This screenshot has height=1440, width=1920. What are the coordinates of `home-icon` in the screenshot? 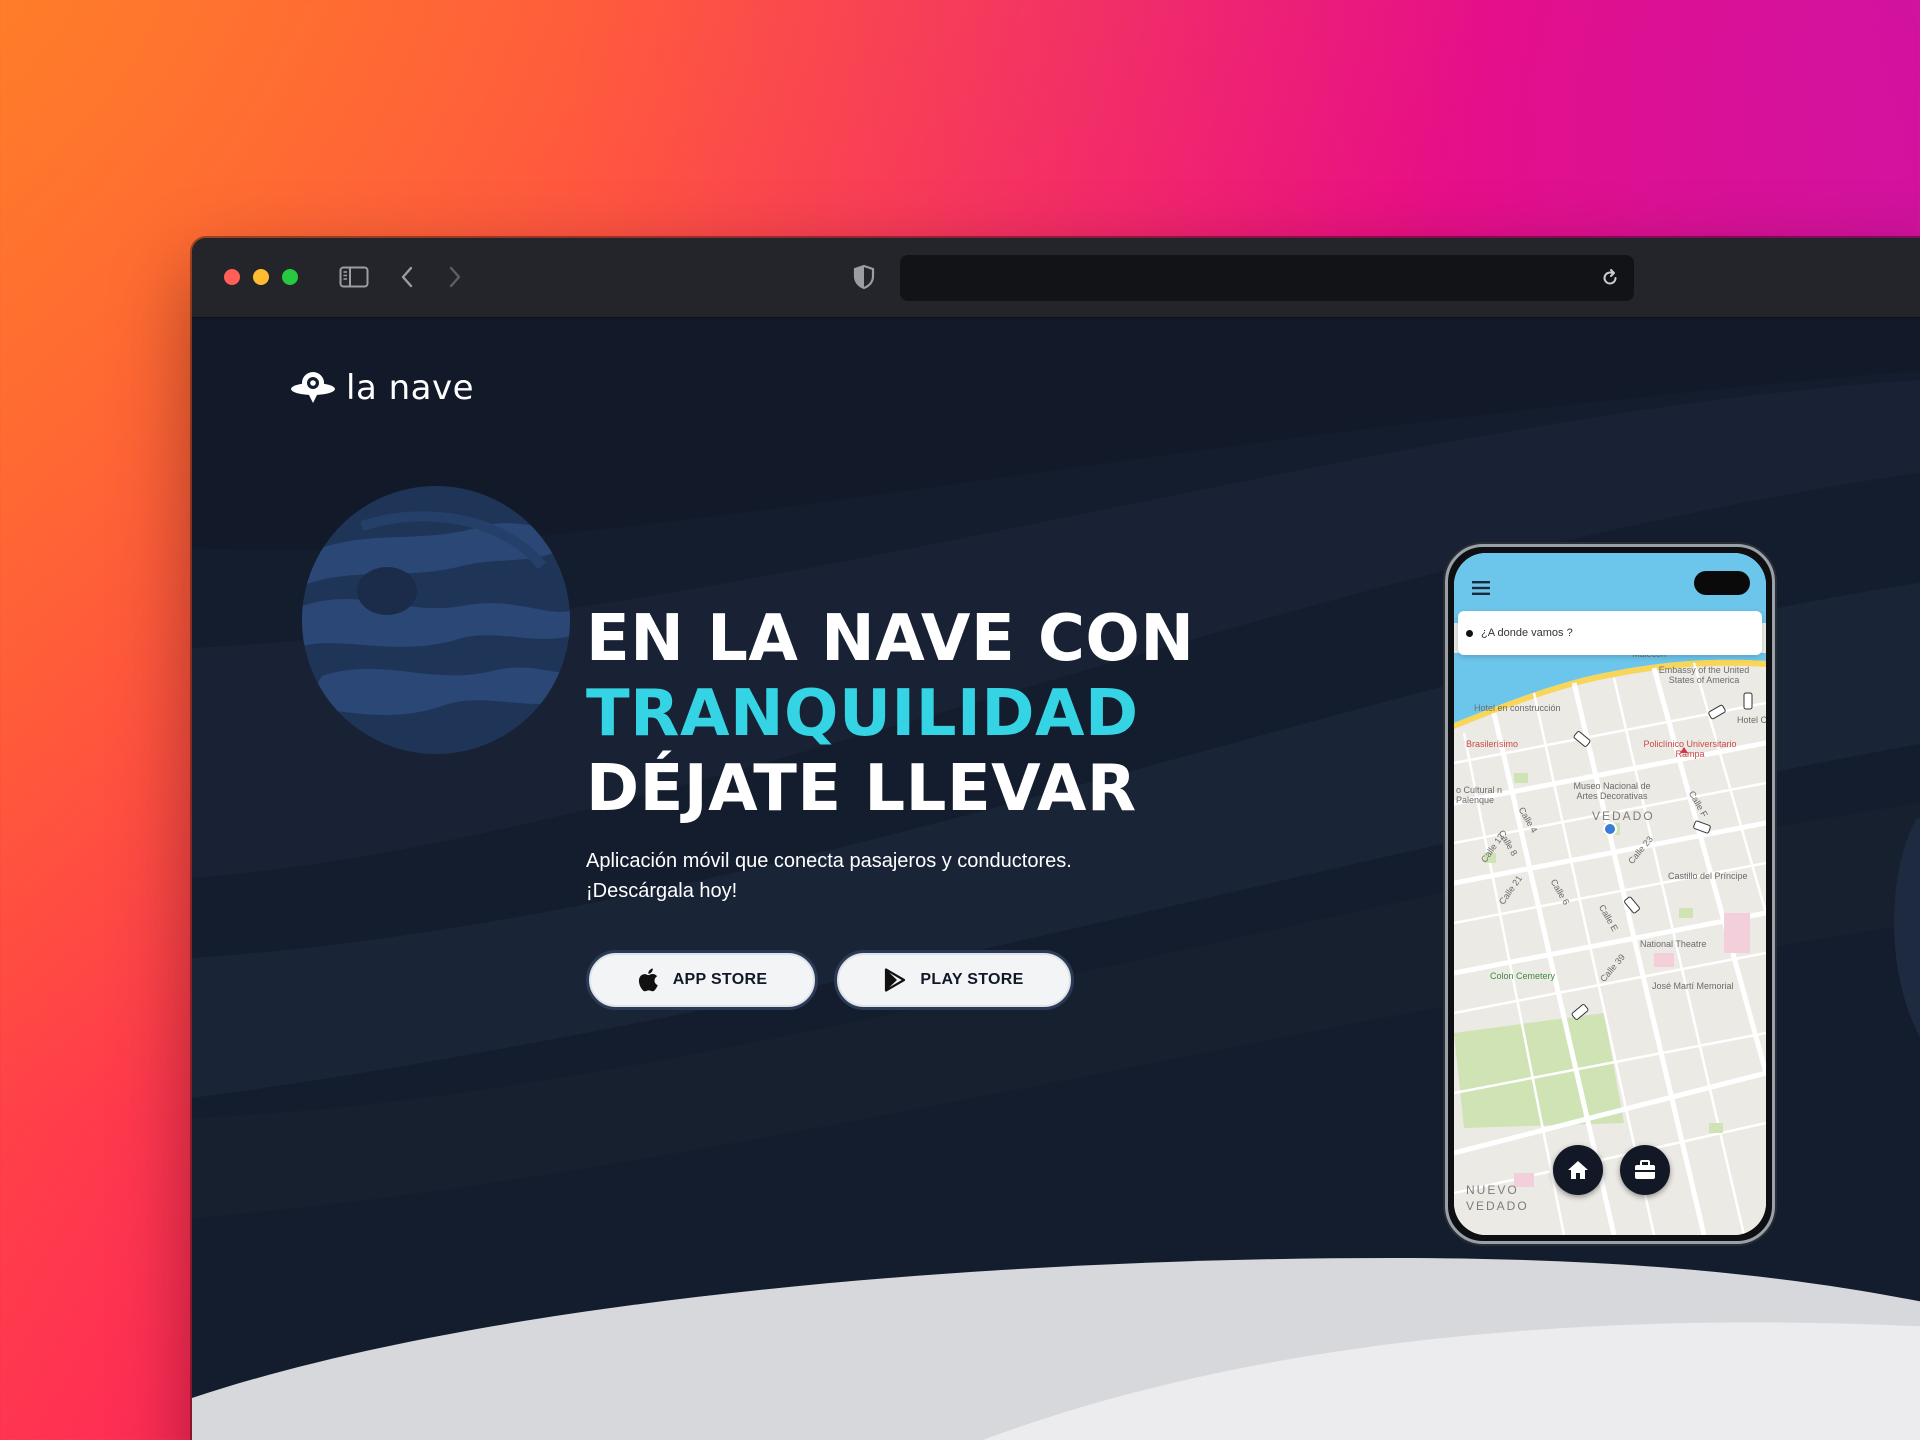 It's located at (1578, 1170).